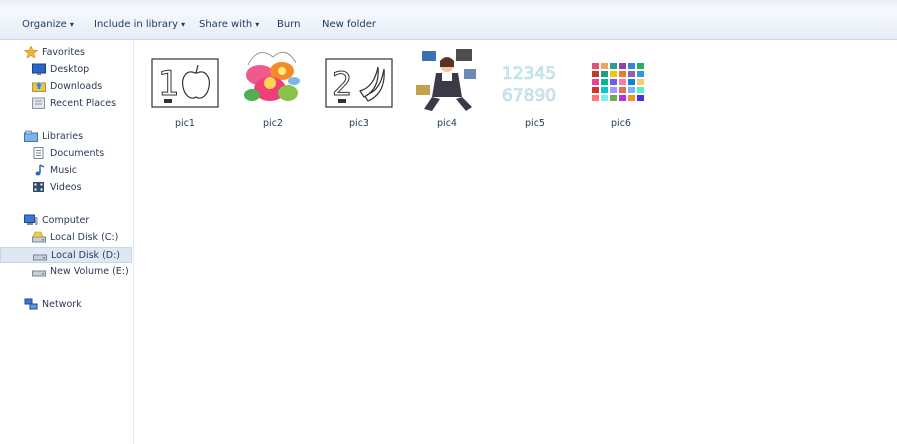 This screenshot has width=897, height=444. Describe the element at coordinates (39, 152) in the screenshot. I see `document-icon` at that location.